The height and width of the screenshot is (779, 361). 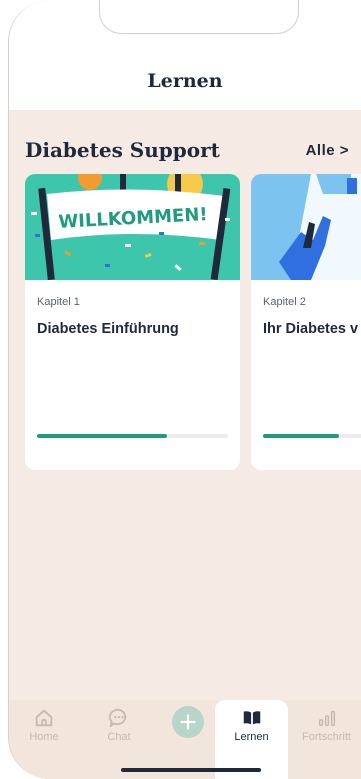 I want to click on tab-label: Fortschritt, so click(x=326, y=737).